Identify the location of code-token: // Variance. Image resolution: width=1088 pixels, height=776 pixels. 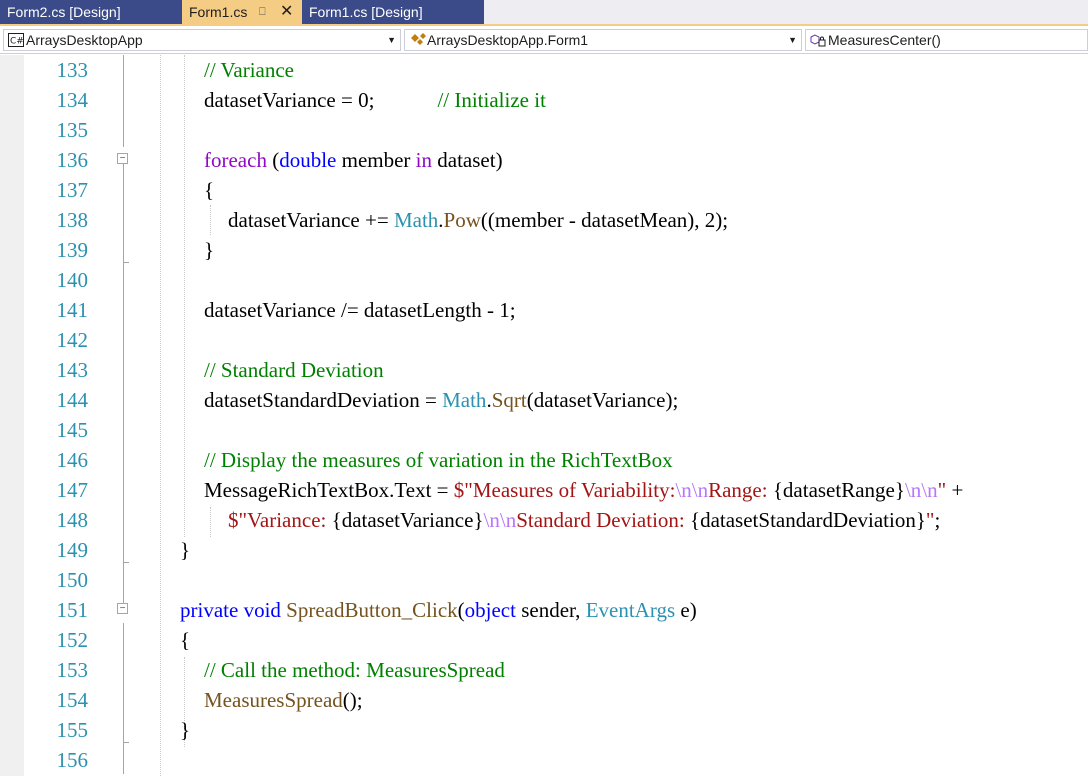
(249, 70).